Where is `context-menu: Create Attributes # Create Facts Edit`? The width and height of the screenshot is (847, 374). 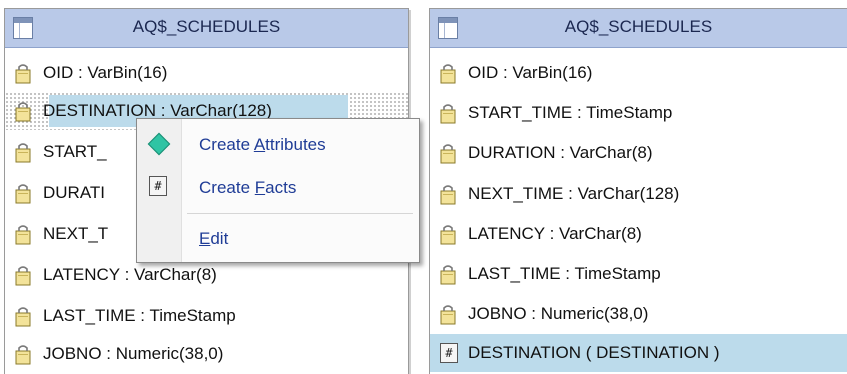
context-menu: Create Attributes # Create Facts Edit is located at coordinates (278, 190).